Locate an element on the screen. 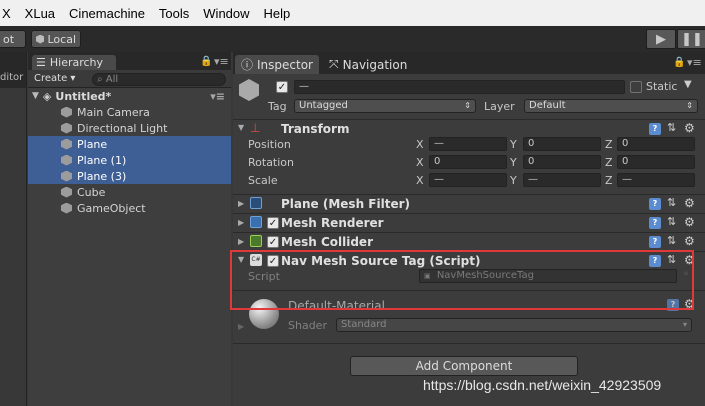 This screenshot has height=406, width=705. scale-z-axis-label: Z is located at coordinates (609, 180).